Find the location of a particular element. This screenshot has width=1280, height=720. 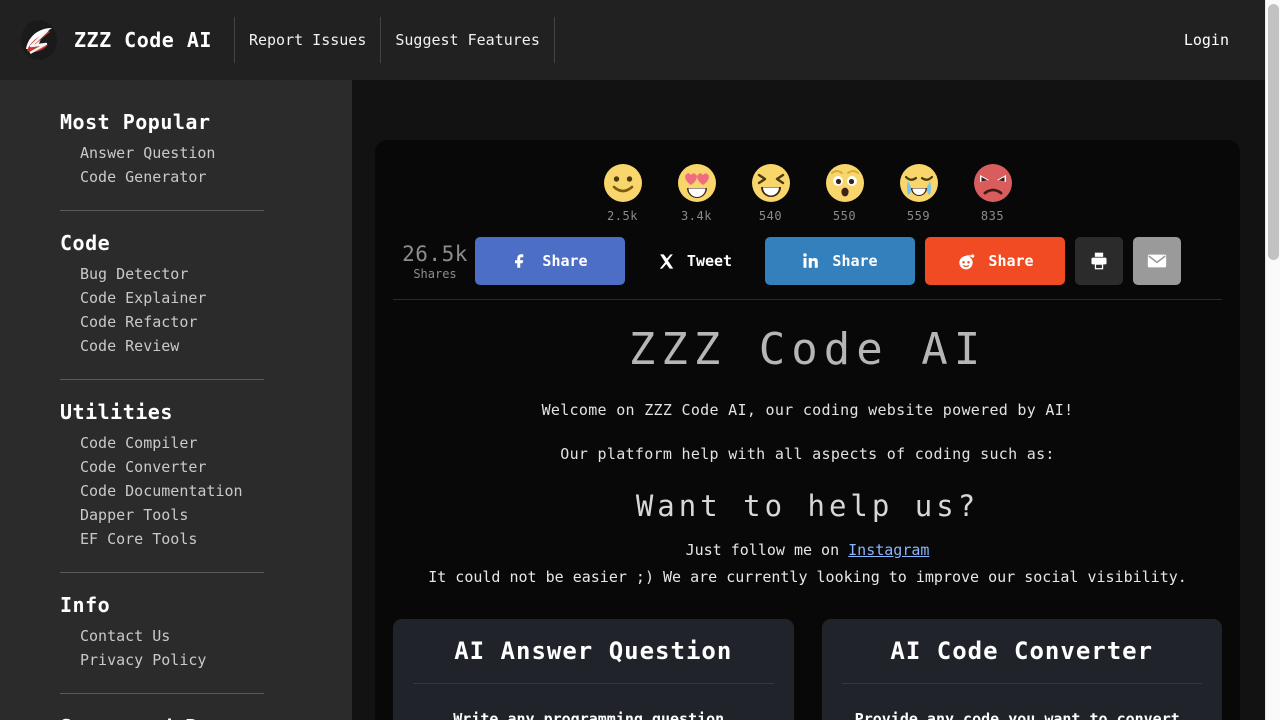

reaction-angry: 835 is located at coordinates (993, 192).